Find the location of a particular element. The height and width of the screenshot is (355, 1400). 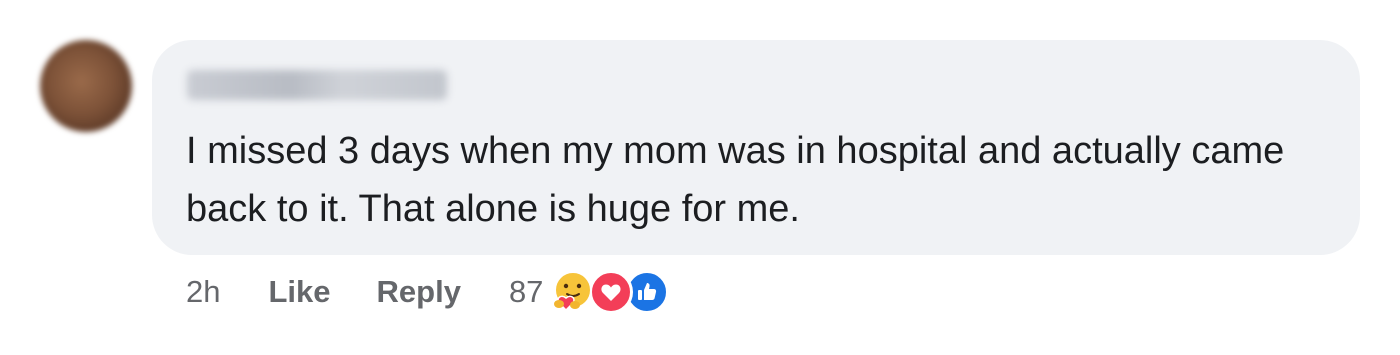

like-button: Like is located at coordinates (299, 292).